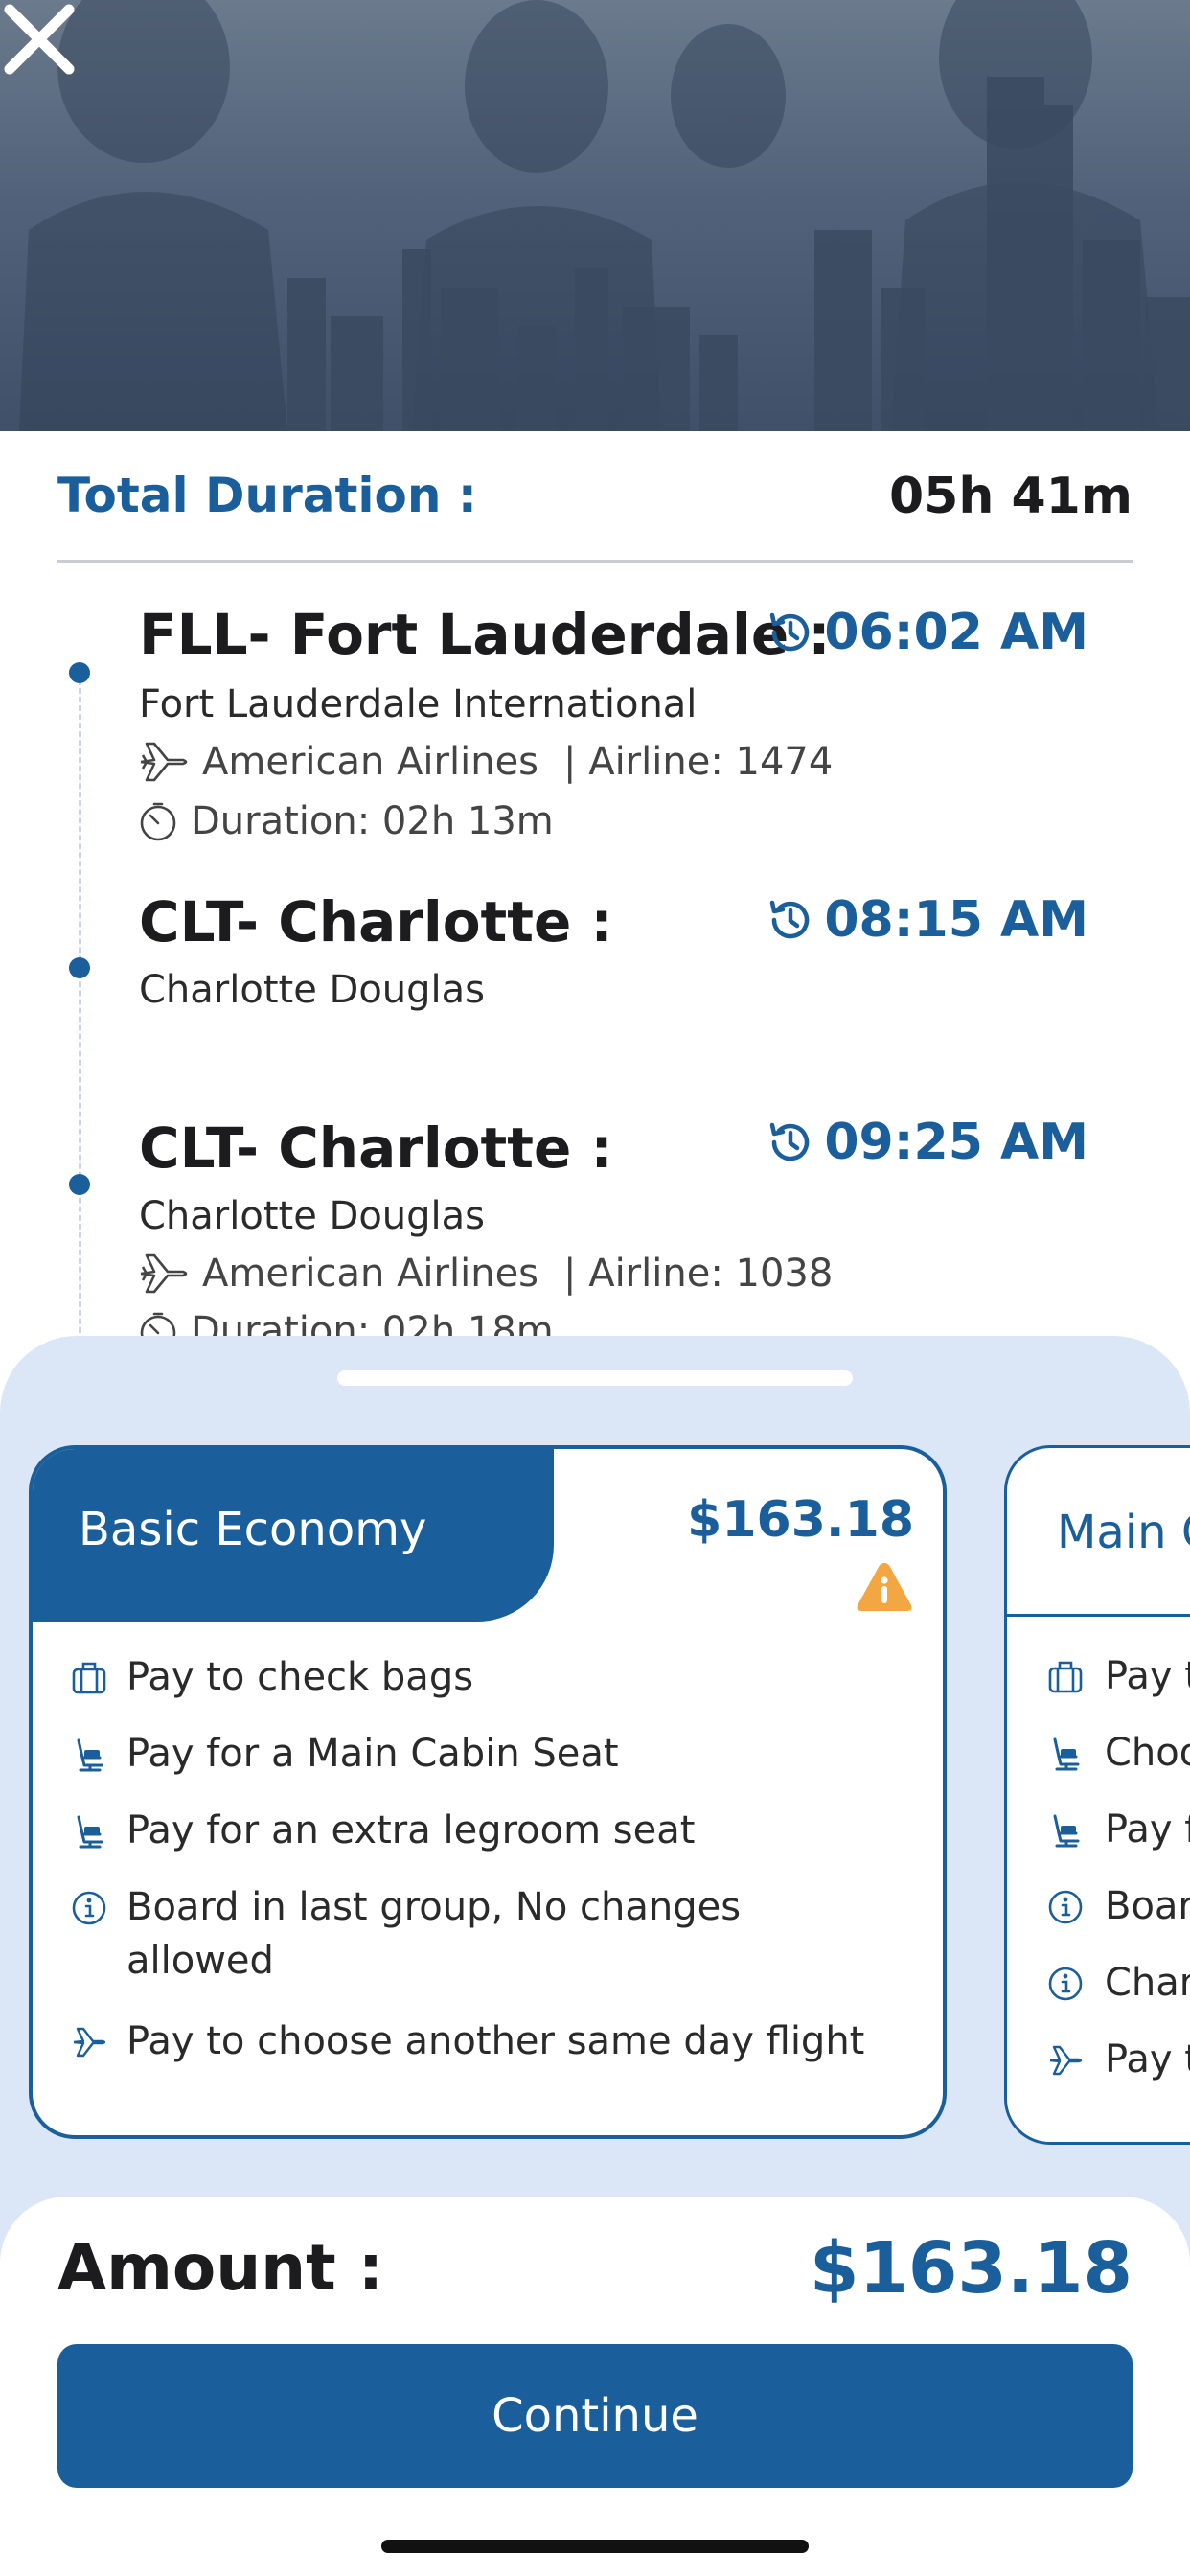 The height and width of the screenshot is (2576, 1190). Describe the element at coordinates (312, 1216) in the screenshot. I see `departure-airport: Charlotte Douglas` at that location.